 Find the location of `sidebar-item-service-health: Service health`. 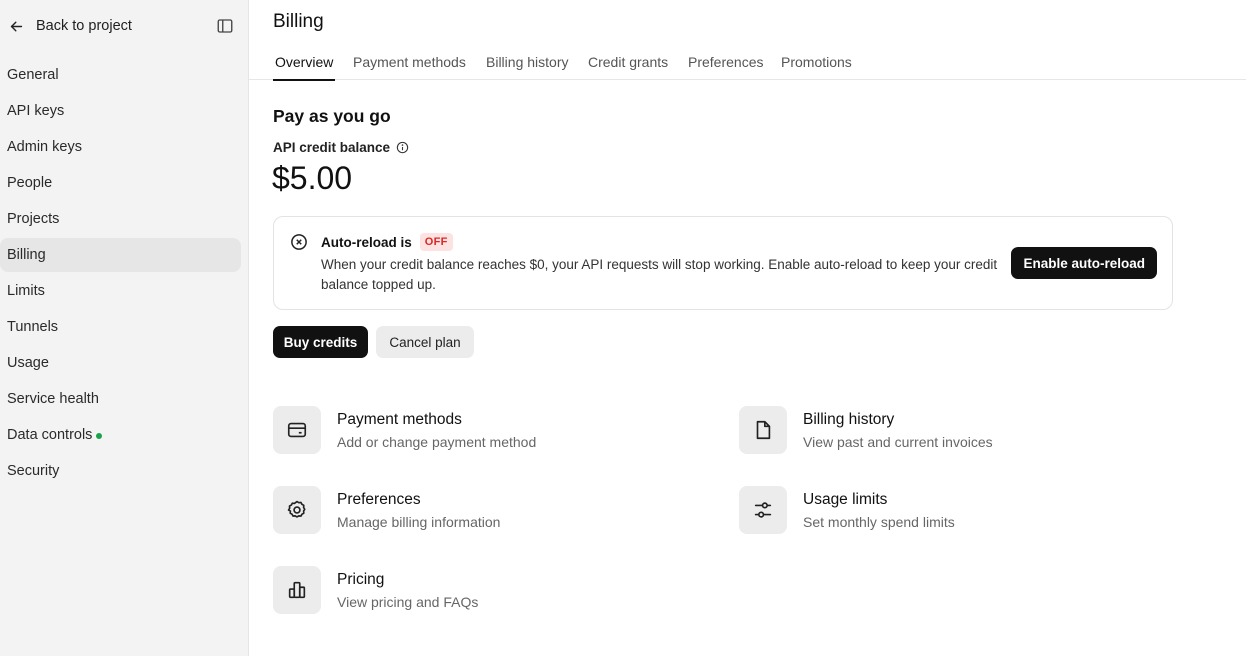

sidebar-item-service-health: Service health is located at coordinates (120, 399).